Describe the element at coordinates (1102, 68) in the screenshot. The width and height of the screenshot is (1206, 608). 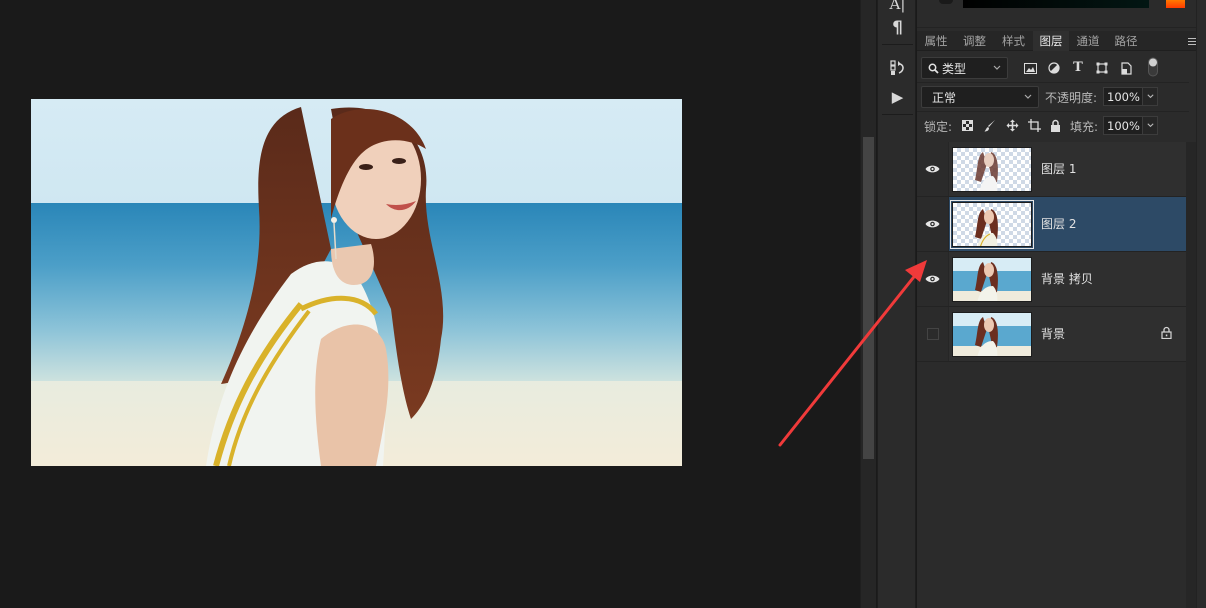
I see `shape-filter-icon` at that location.